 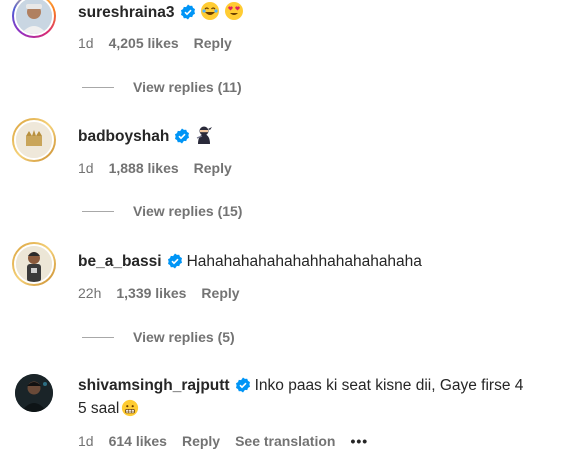 I want to click on comment-time: 22h, so click(x=90, y=293).